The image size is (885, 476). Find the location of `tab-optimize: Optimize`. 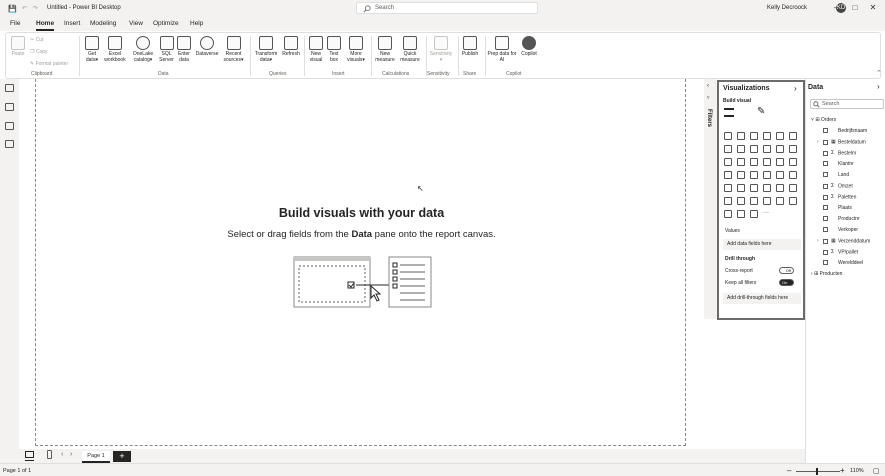

tab-optimize: Optimize is located at coordinates (166, 23).